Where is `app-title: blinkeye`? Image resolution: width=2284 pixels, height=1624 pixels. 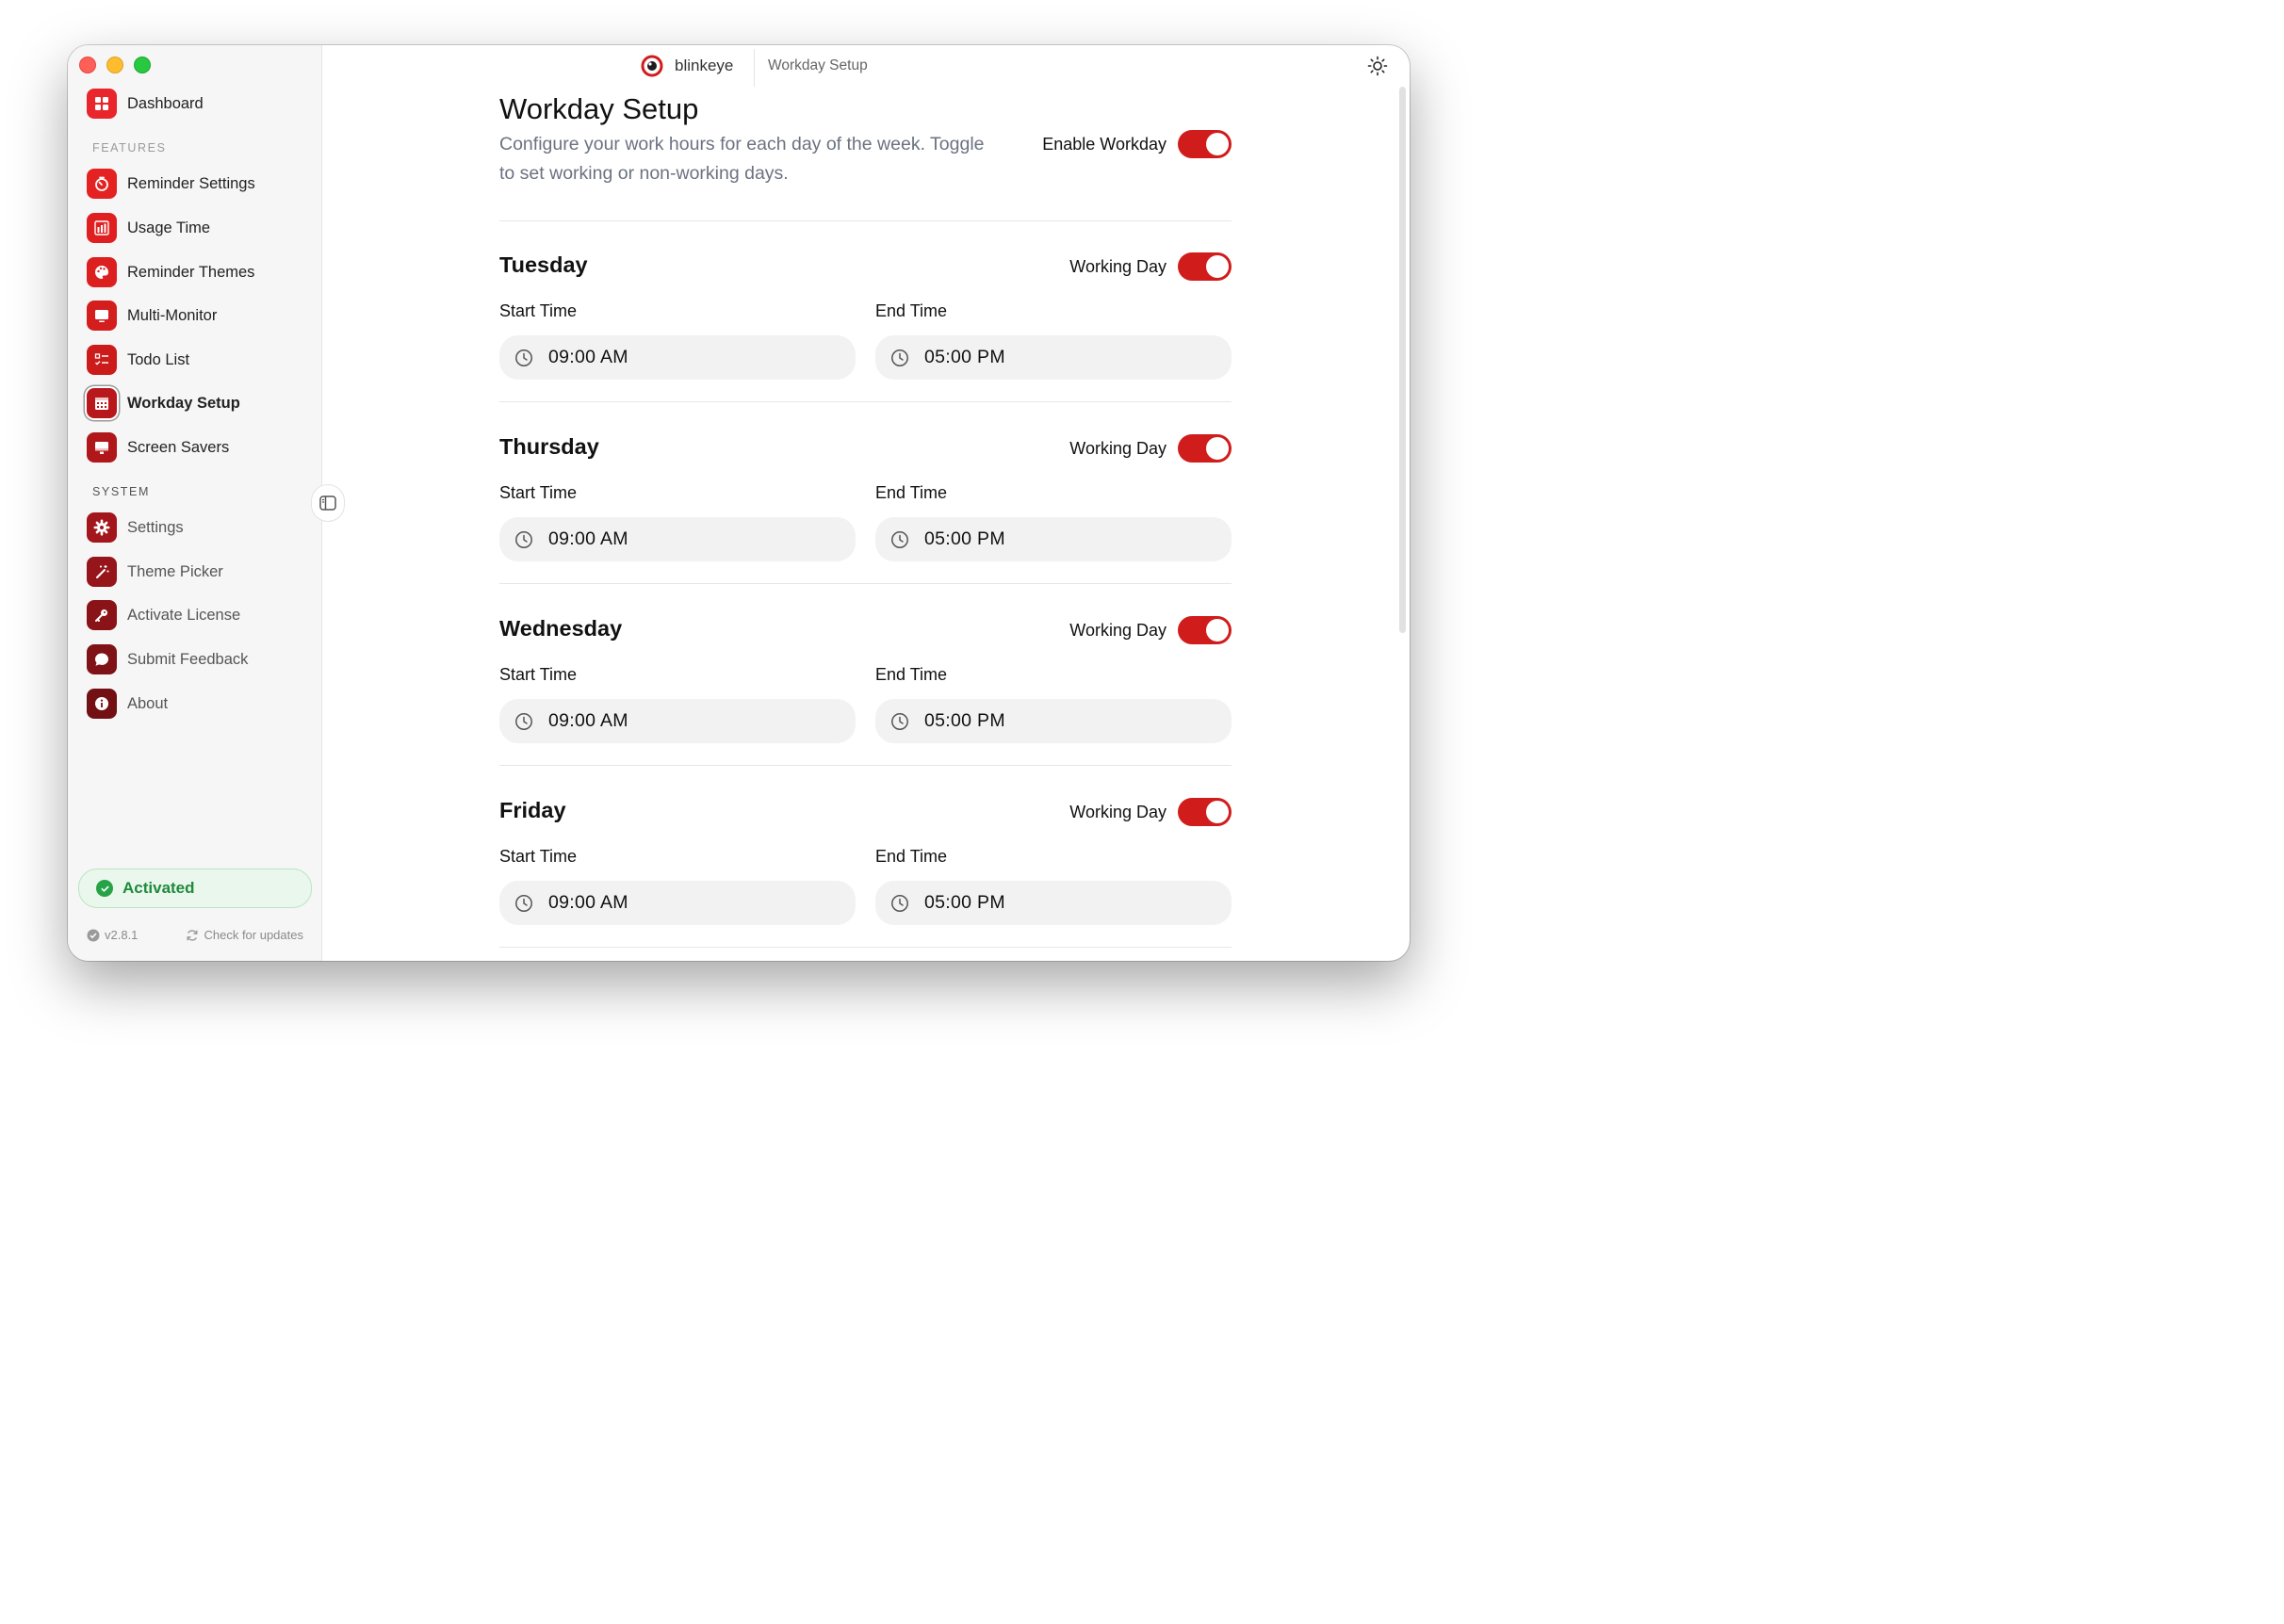 app-title: blinkeye is located at coordinates (687, 66).